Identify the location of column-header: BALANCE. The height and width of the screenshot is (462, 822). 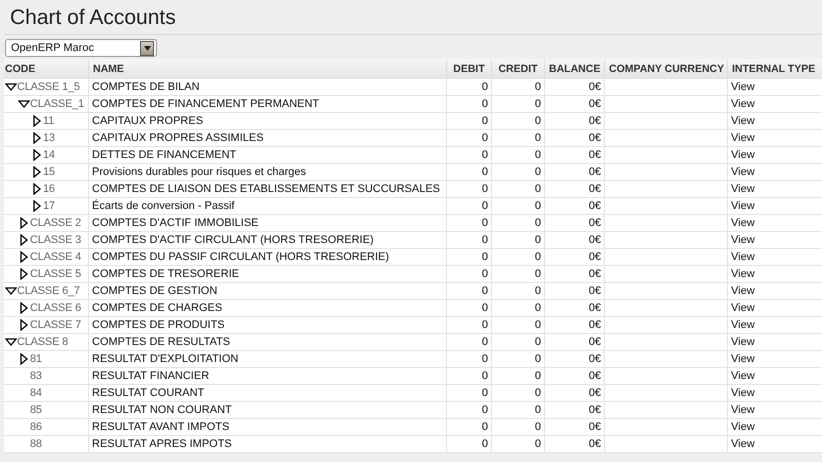
(574, 69).